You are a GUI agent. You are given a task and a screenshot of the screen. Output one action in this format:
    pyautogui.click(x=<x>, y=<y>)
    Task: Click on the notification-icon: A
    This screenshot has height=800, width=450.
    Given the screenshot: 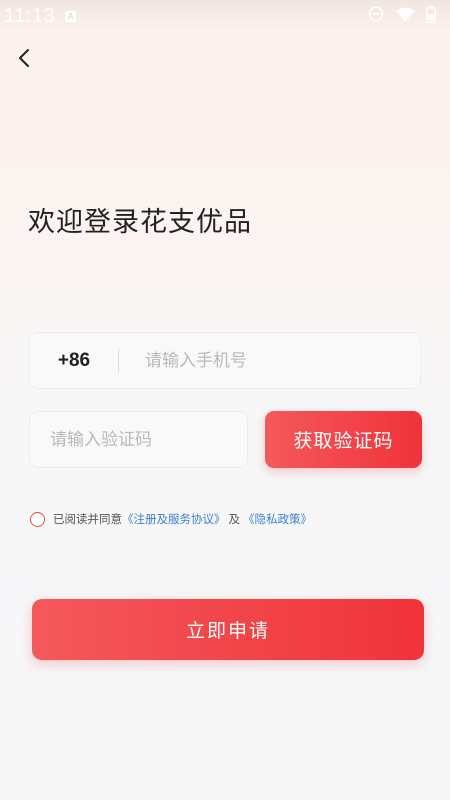 What is the action you would take?
    pyautogui.click(x=71, y=16)
    